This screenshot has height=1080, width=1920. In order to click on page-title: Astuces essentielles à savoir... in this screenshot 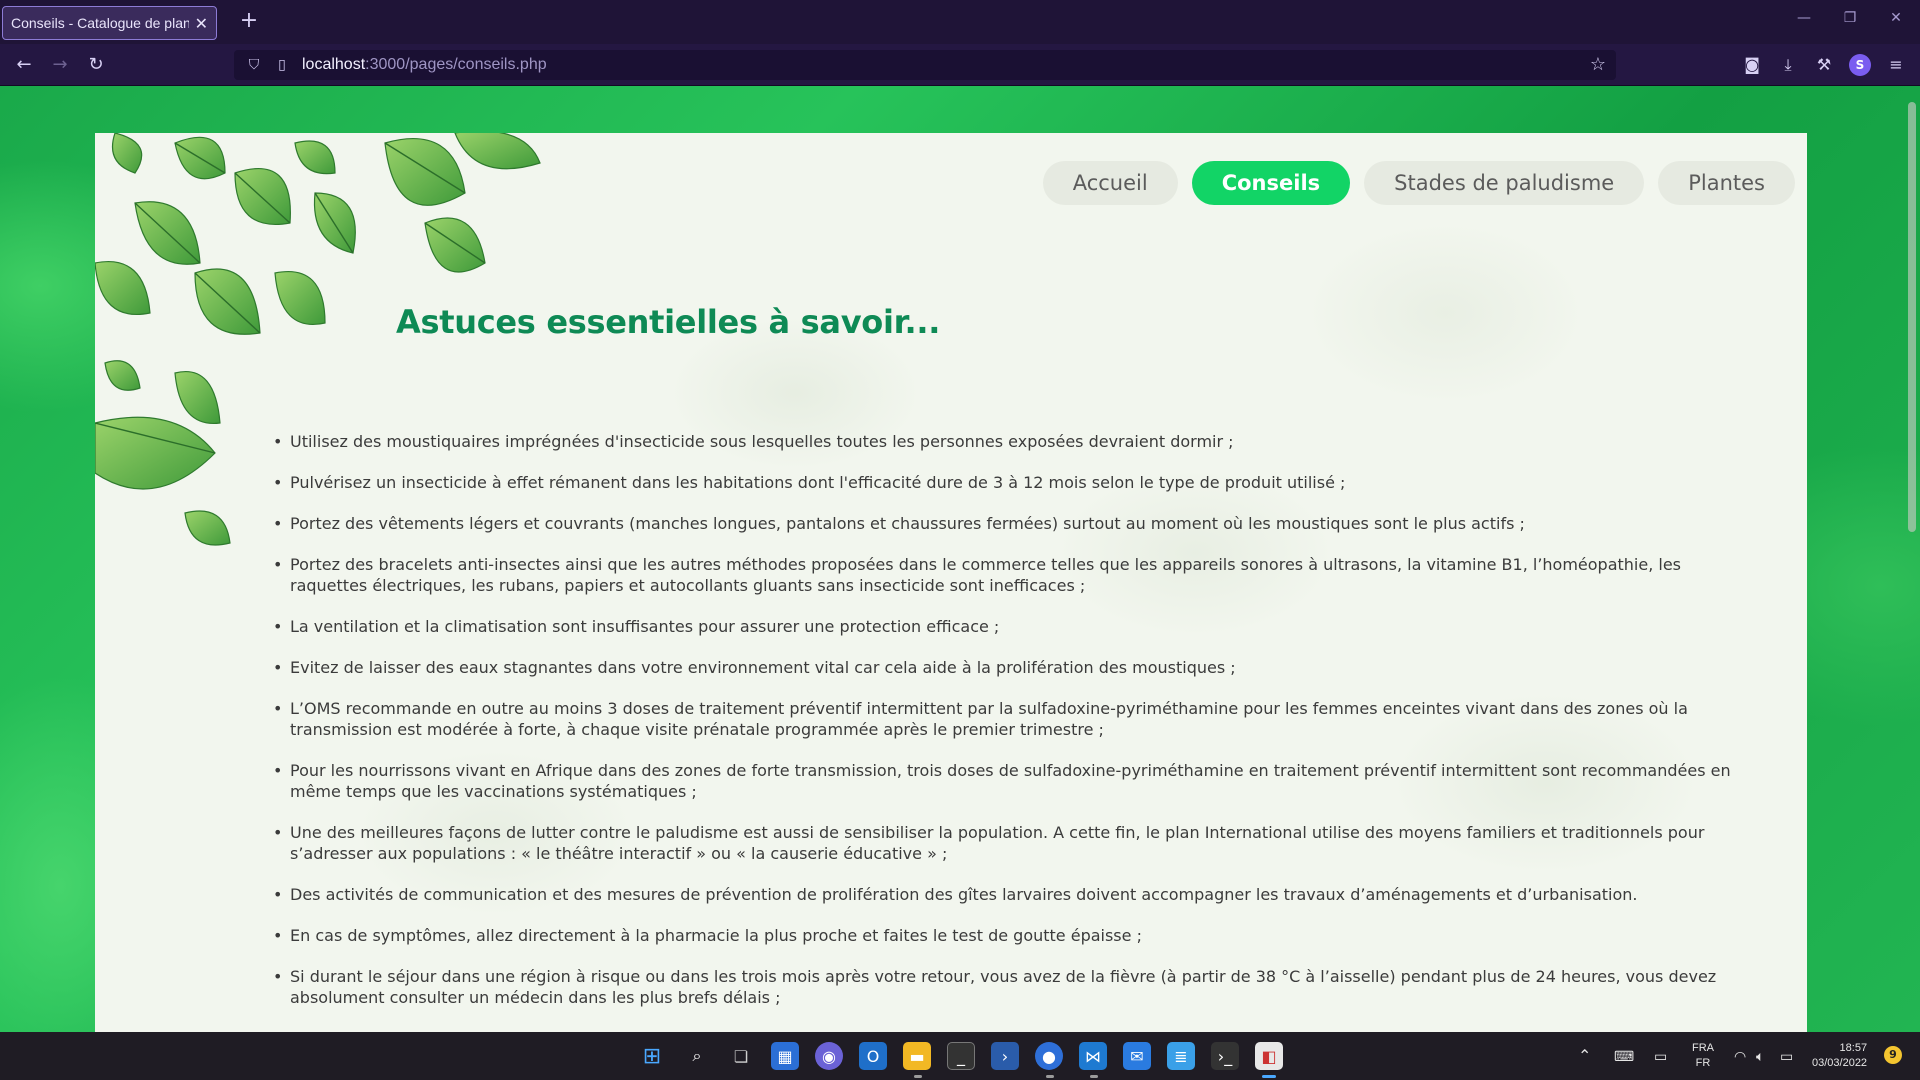, I will do `click(668, 322)`.